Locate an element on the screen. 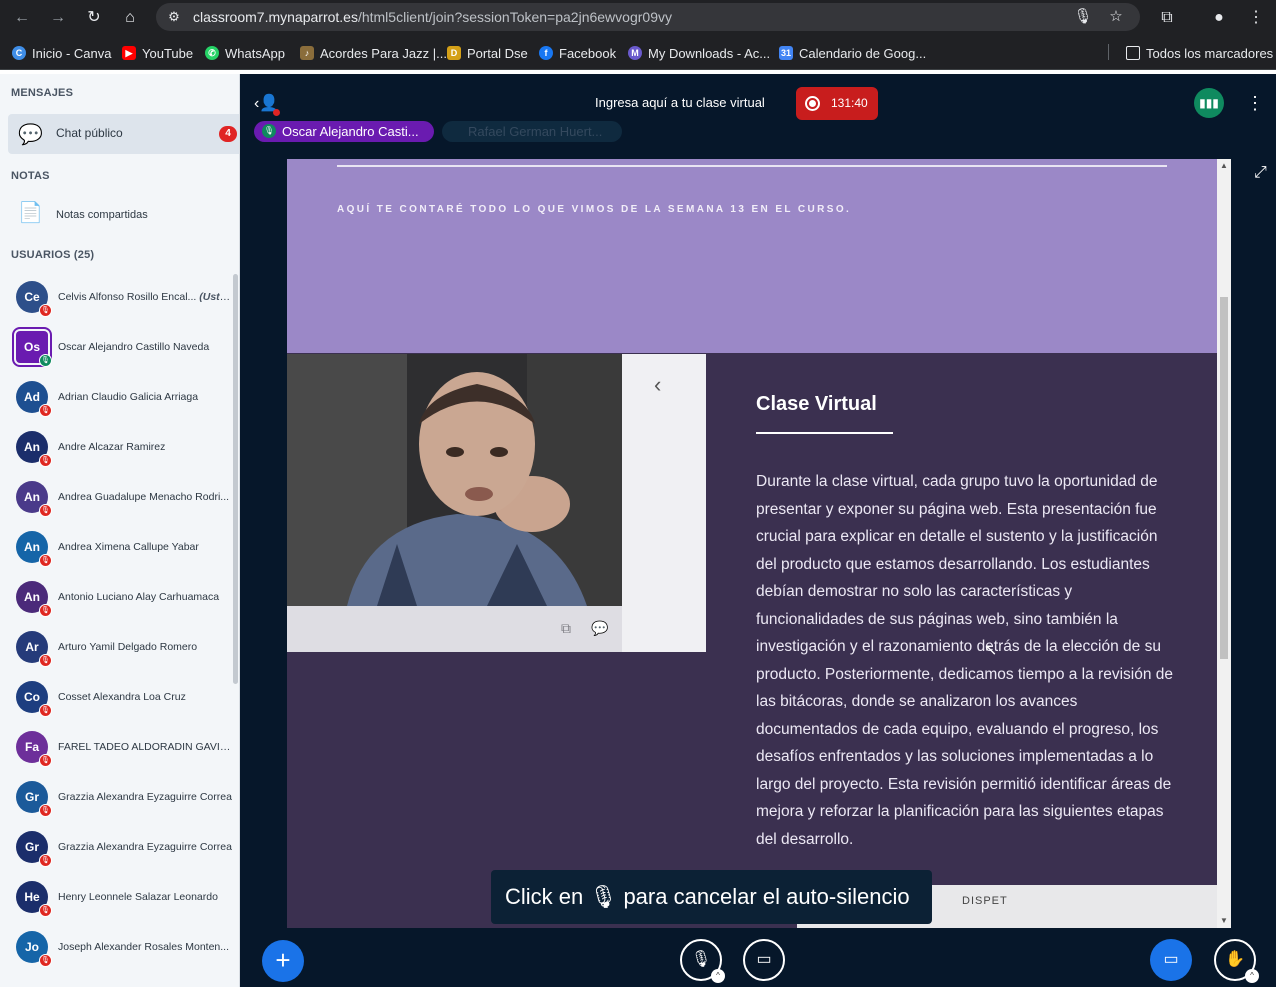 The height and width of the screenshot is (987, 1276). user-list-item: Fa 🎙 FAREL TADEO ALDORADIN GAVIRIA is located at coordinates (116, 748).